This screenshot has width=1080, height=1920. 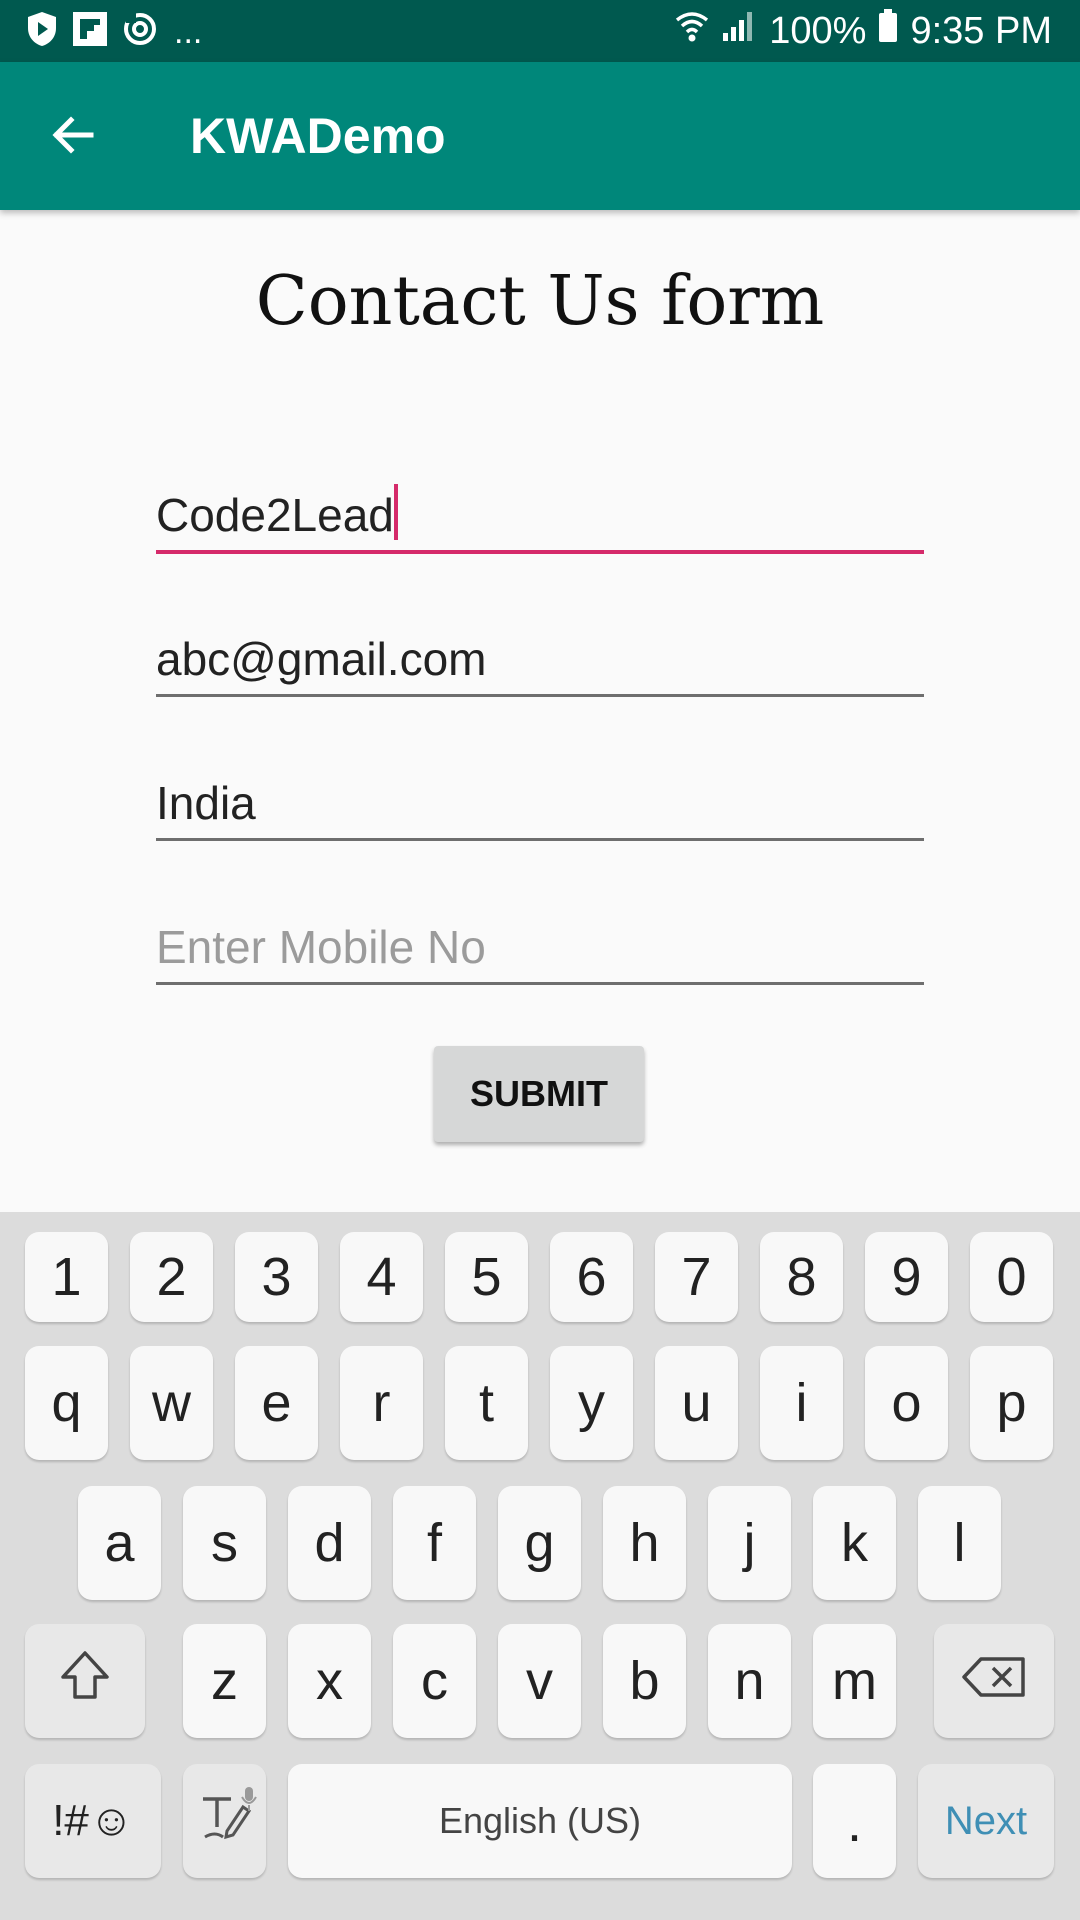 I want to click on key-p: p, so click(x=1011, y=1403).